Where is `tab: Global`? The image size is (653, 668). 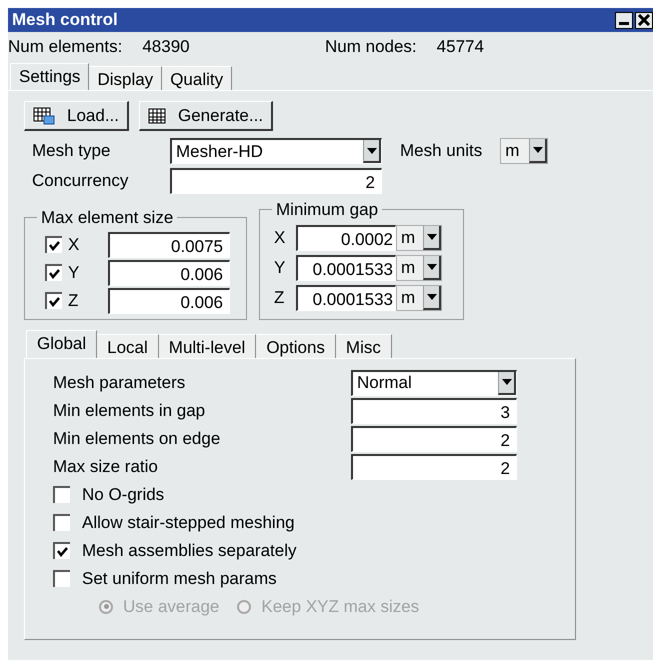 tab: Global is located at coordinates (62, 344).